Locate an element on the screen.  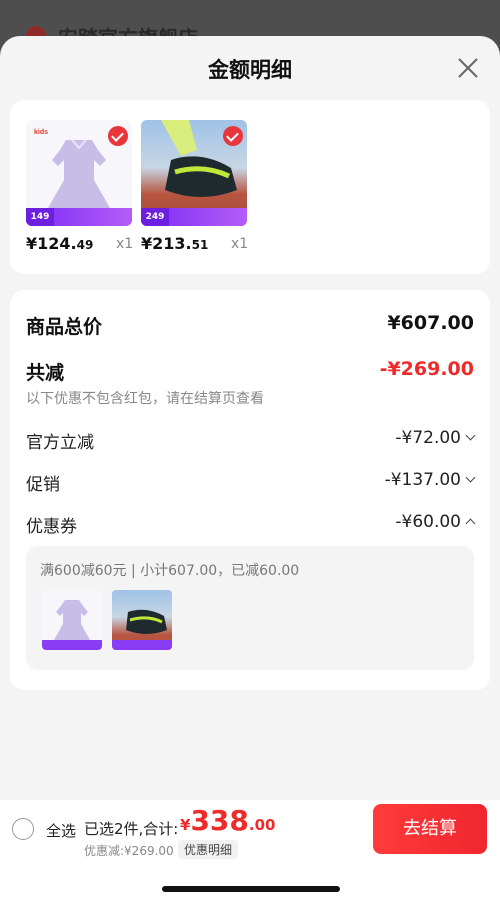
discount-summary: 优惠减:¥269.00 is located at coordinates (129, 851).